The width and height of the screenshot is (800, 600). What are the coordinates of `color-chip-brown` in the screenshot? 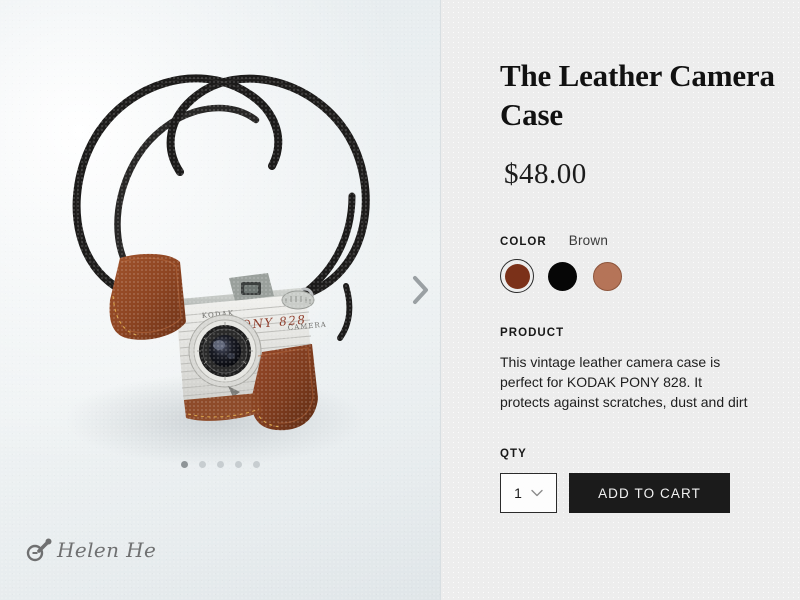 It's located at (517, 276).